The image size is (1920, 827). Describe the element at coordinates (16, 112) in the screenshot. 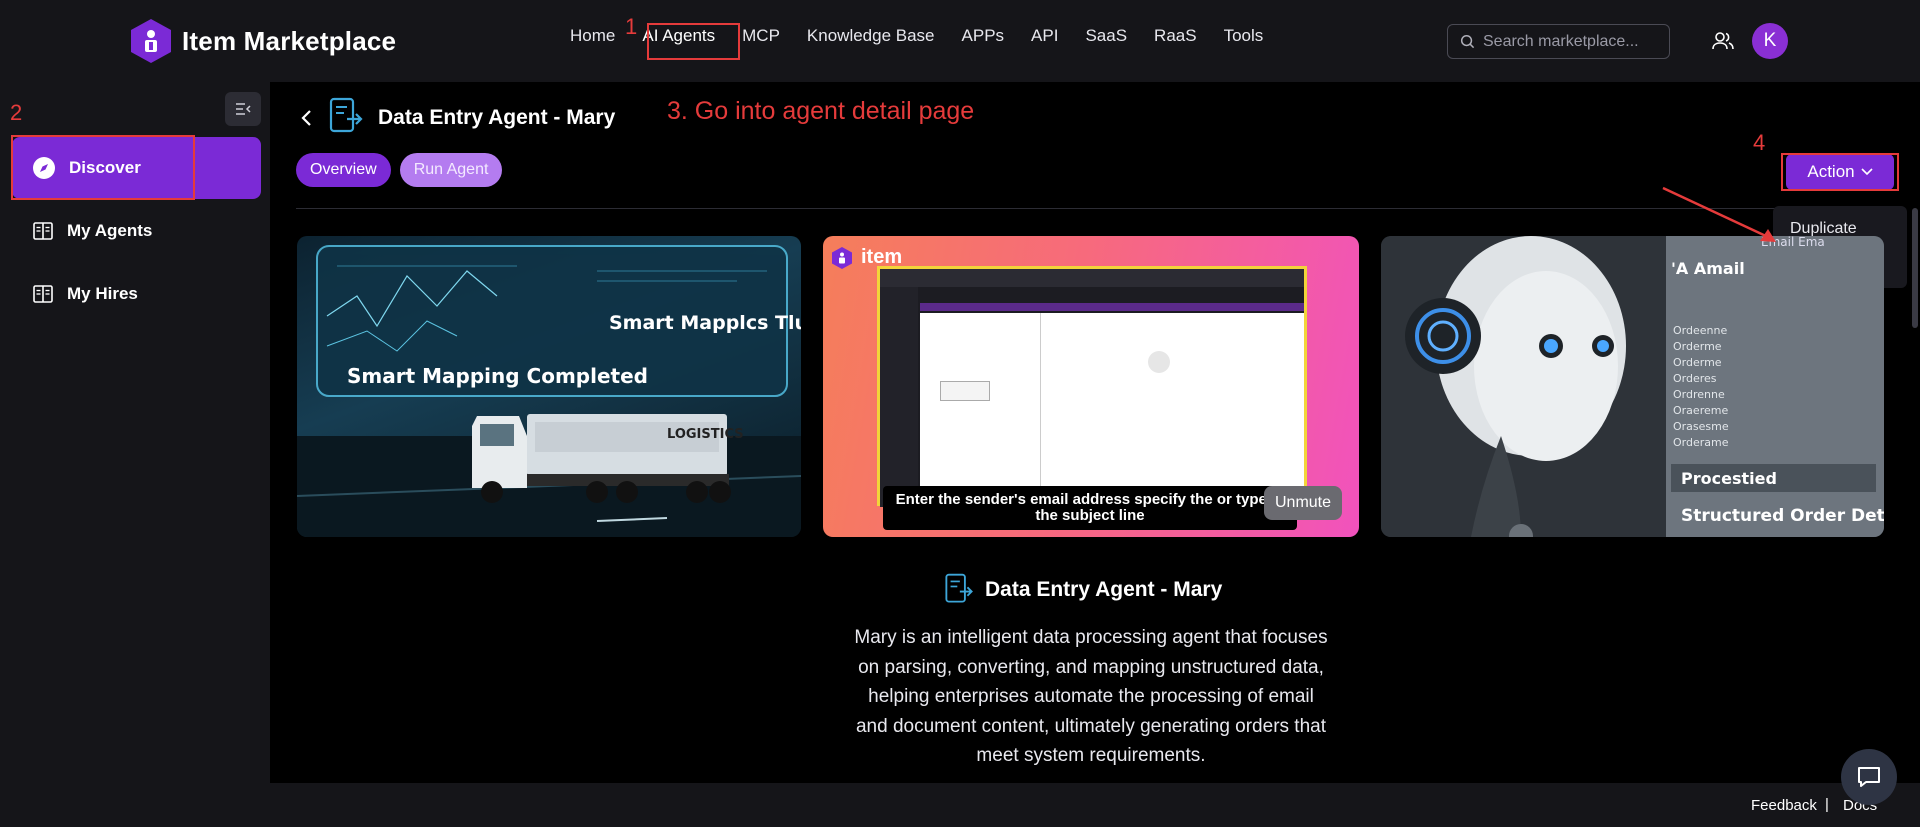

I see `annotation-number-2: 2` at that location.